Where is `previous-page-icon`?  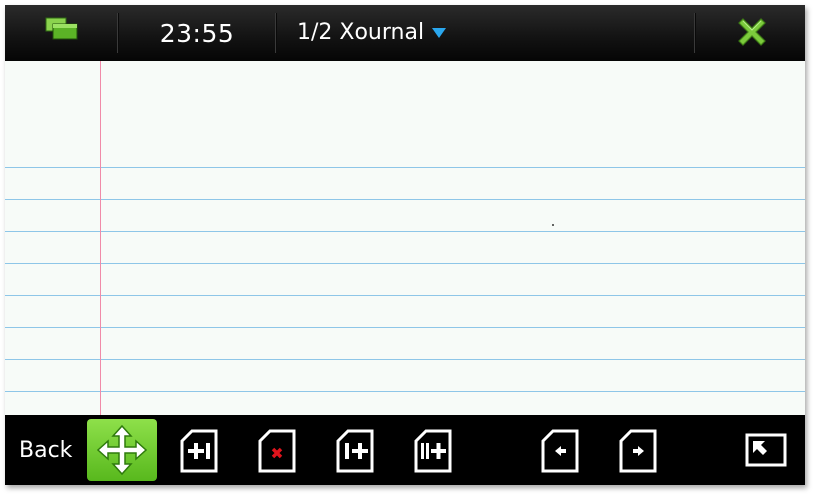
previous-page-icon is located at coordinates (561, 451).